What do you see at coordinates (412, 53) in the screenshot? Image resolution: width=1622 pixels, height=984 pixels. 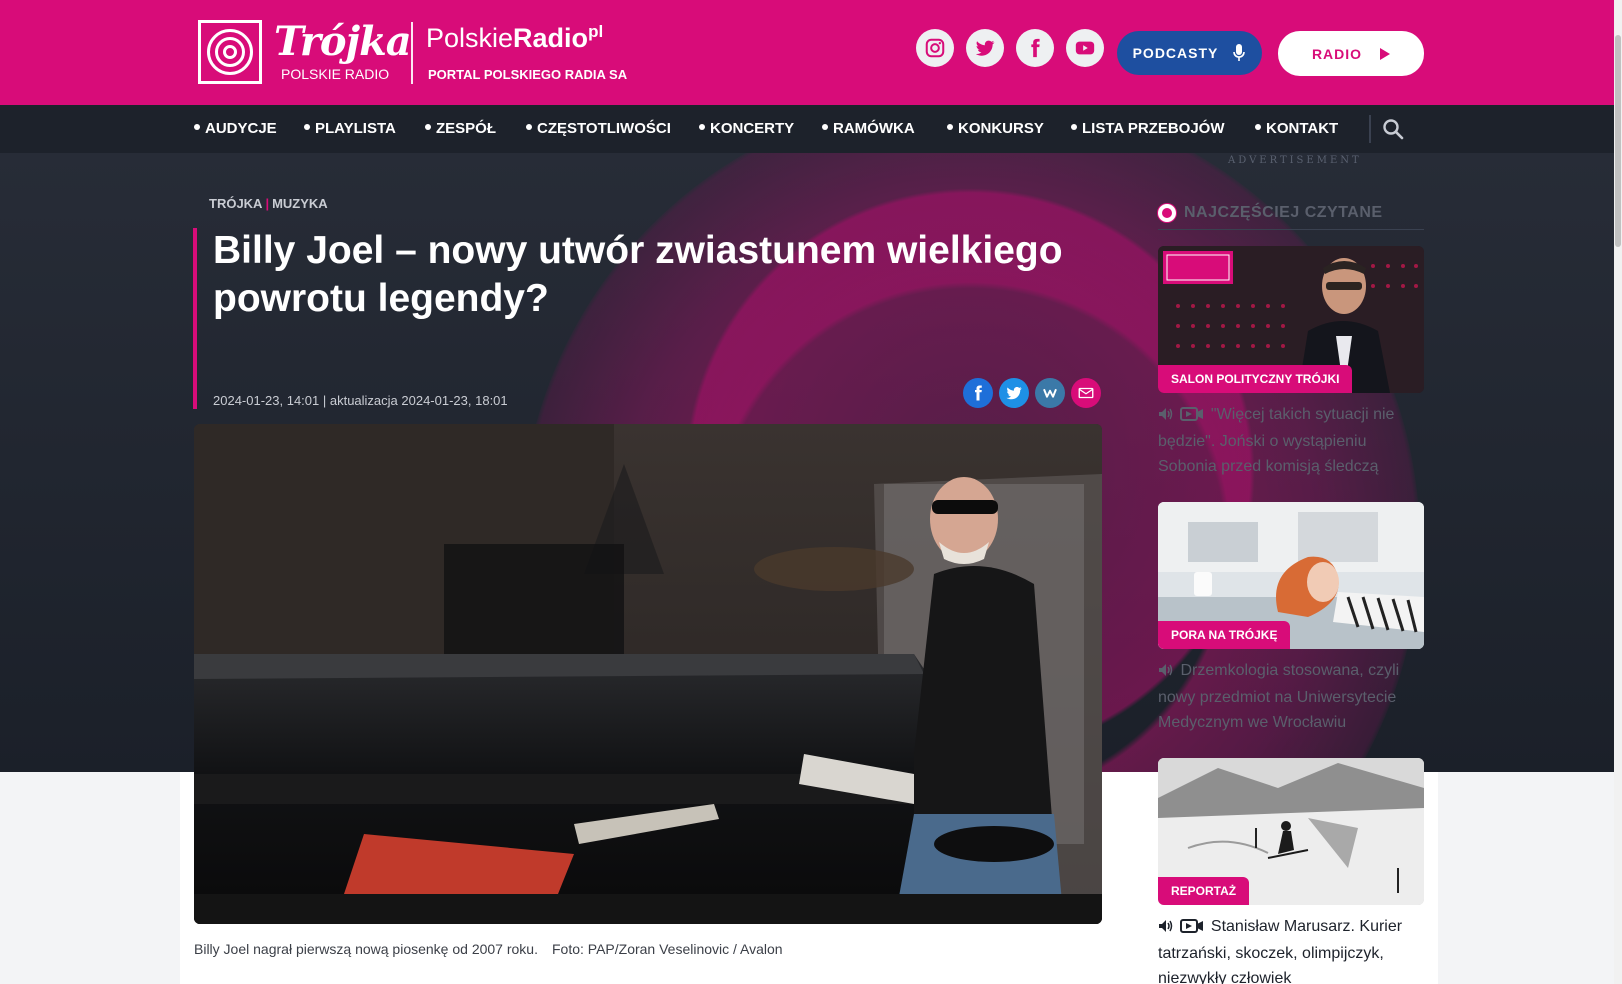 I see `logo-divider` at bounding box center [412, 53].